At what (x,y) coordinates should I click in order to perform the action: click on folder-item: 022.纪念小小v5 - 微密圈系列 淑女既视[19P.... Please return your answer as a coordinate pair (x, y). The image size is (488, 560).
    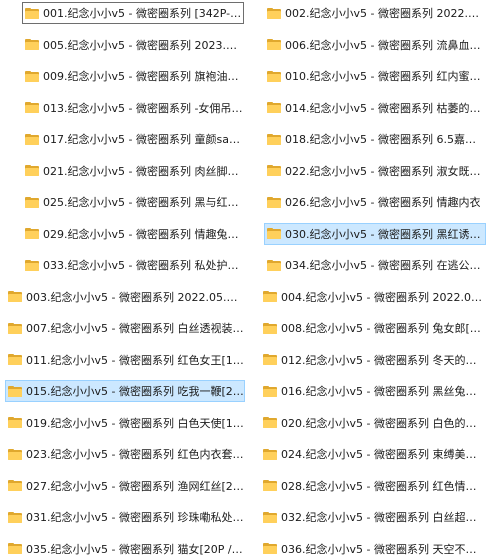
    Looking at the image, I should click on (375, 171).